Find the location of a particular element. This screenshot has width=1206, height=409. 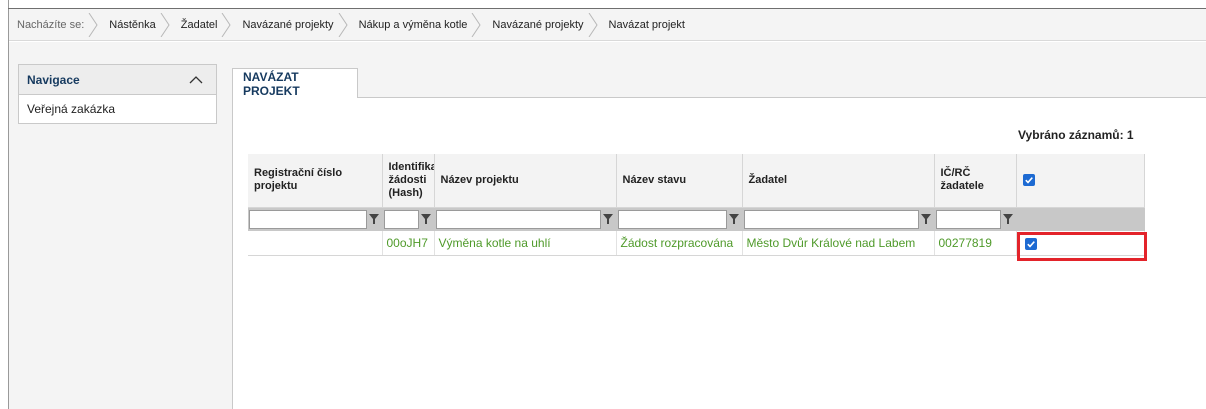

breadcrumb-item-zadatel: Žadatel is located at coordinates (201, 25).